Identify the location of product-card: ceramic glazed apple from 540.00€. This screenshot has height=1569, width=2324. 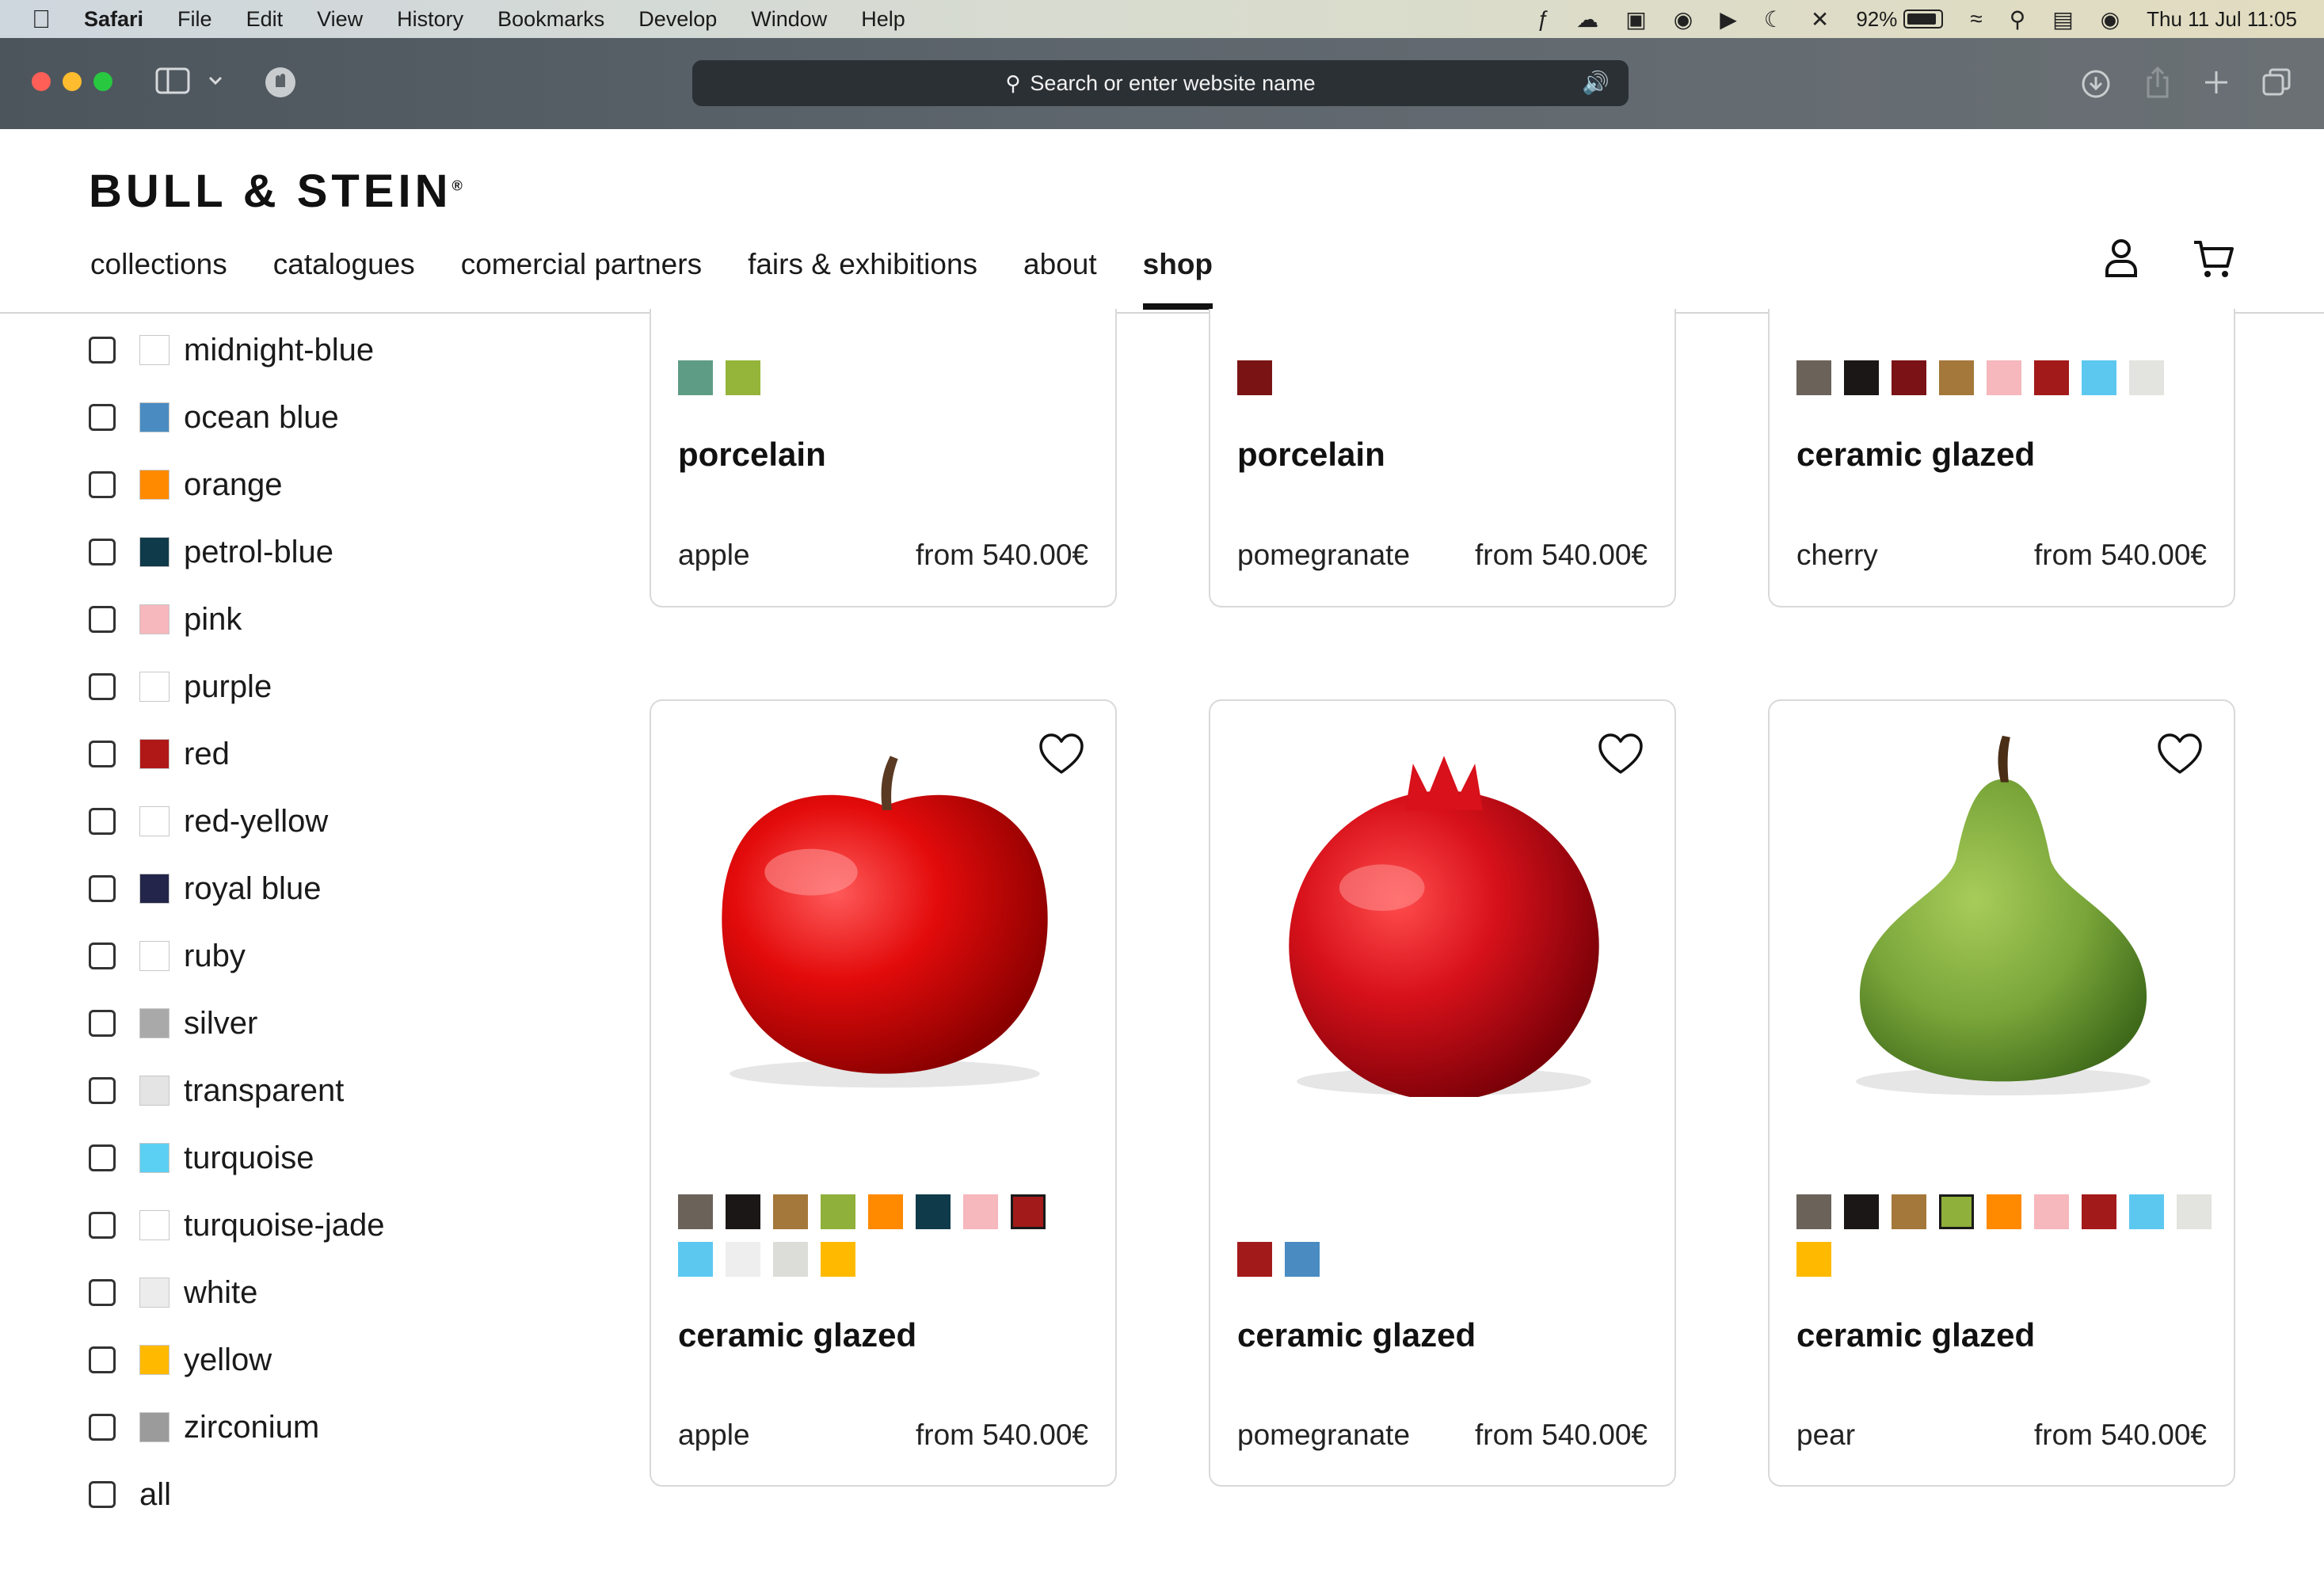
(884, 1093).